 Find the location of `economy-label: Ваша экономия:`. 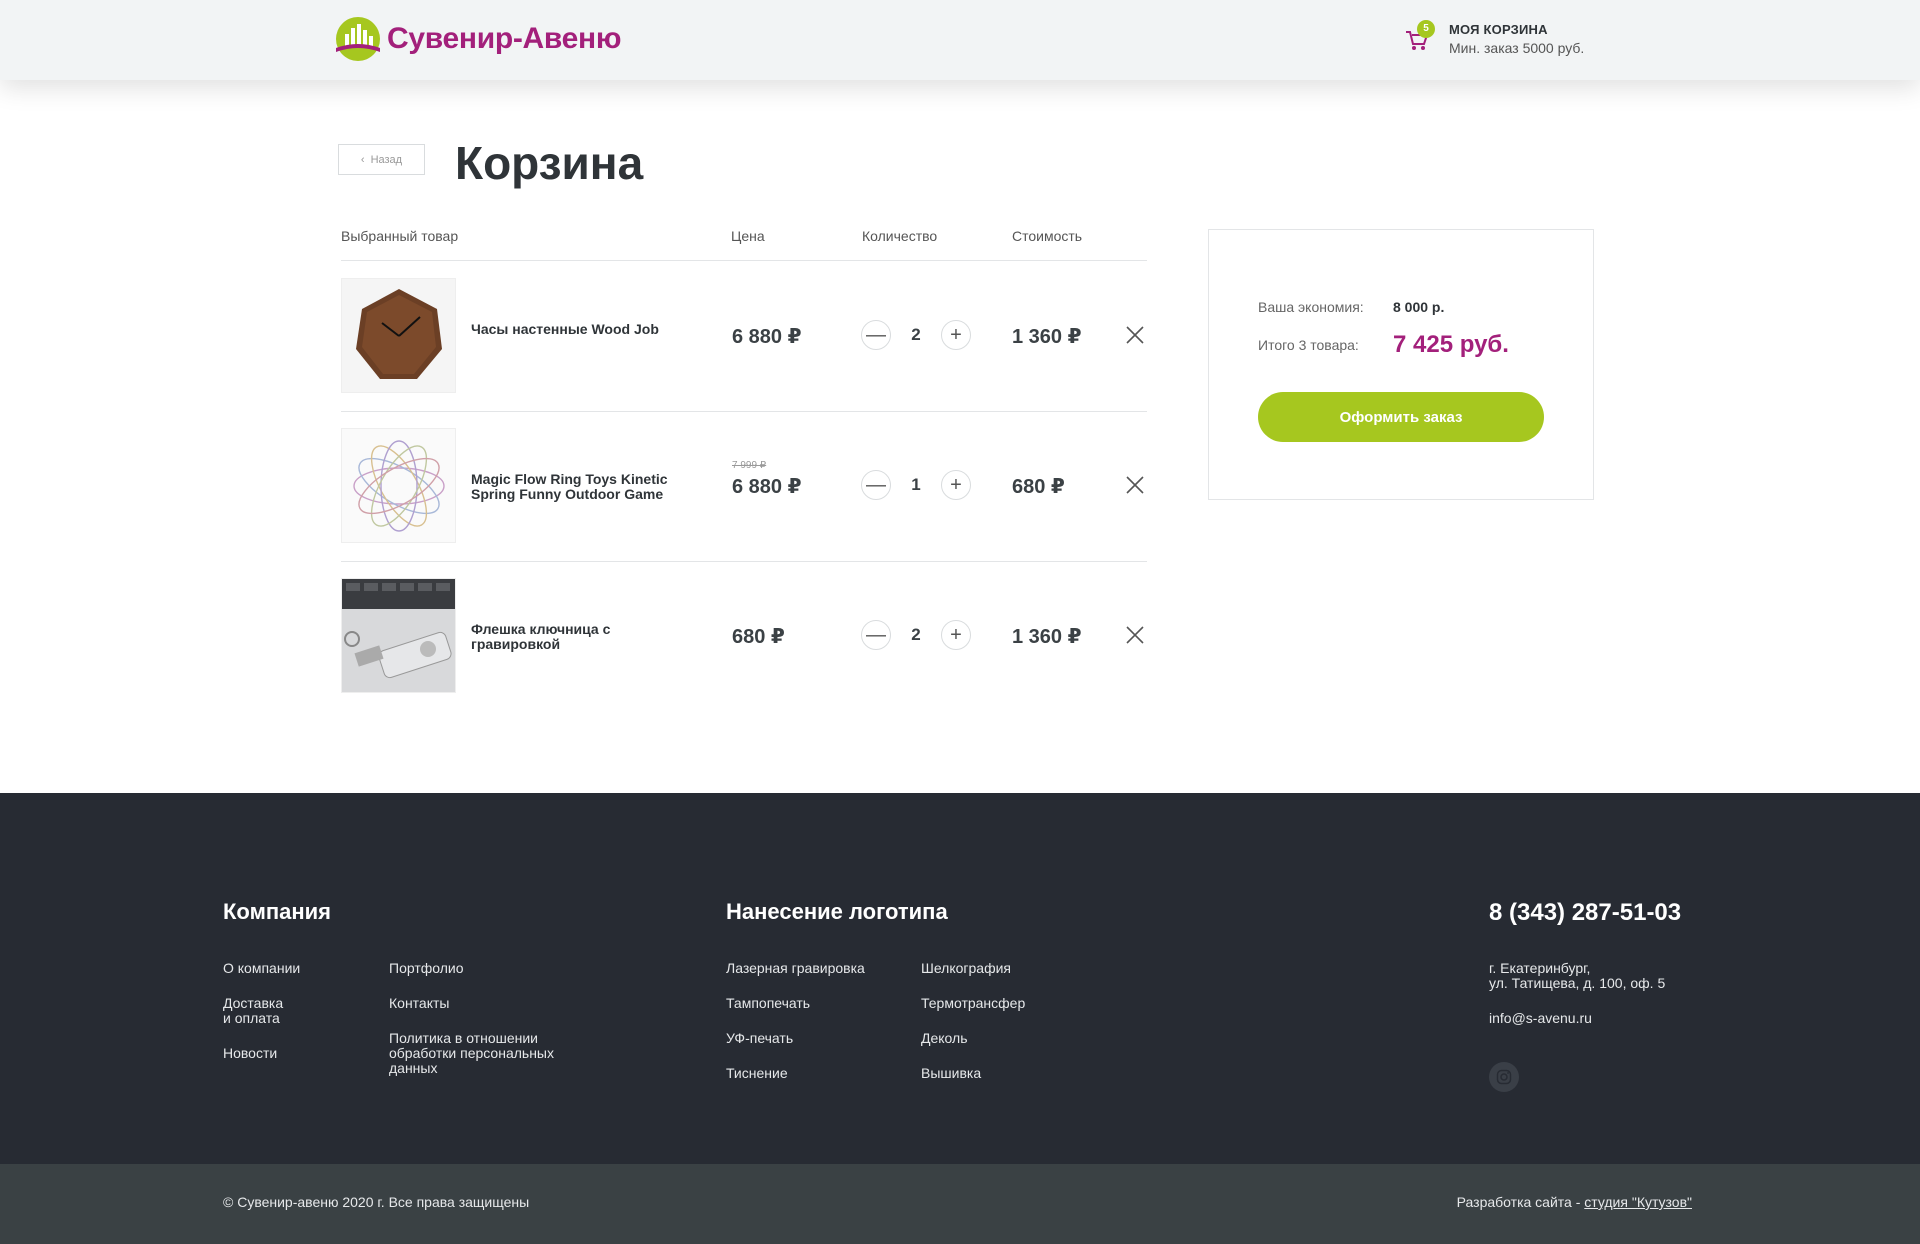

economy-label: Ваша экономия: is located at coordinates (1311, 307).